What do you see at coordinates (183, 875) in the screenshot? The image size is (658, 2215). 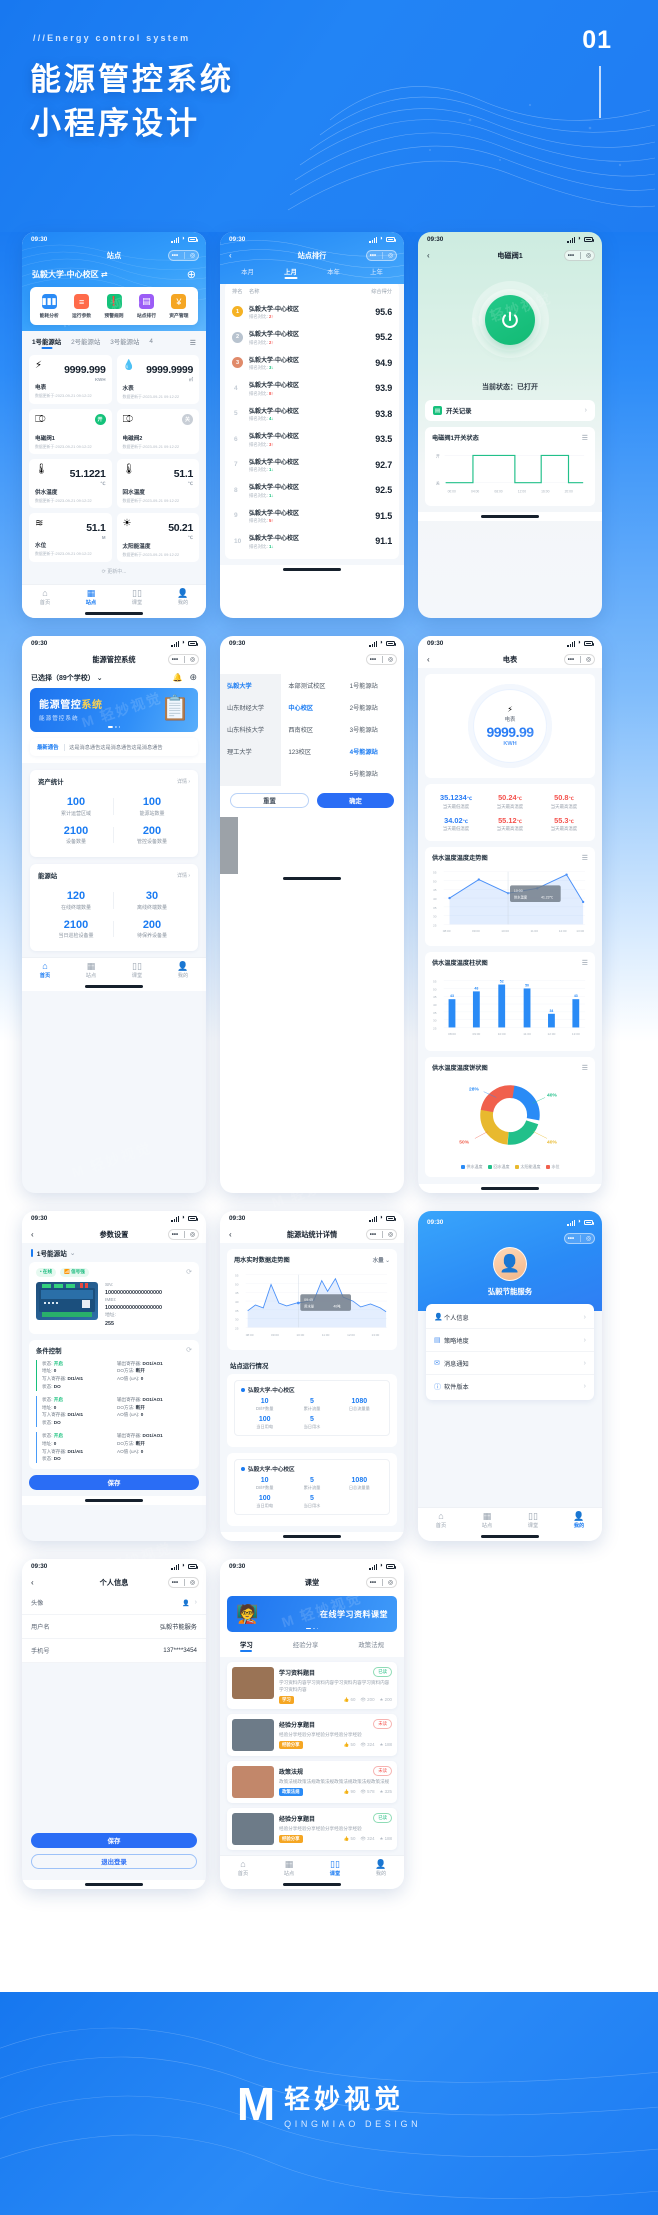 I see `p4-station-more: 详情 ›` at bounding box center [183, 875].